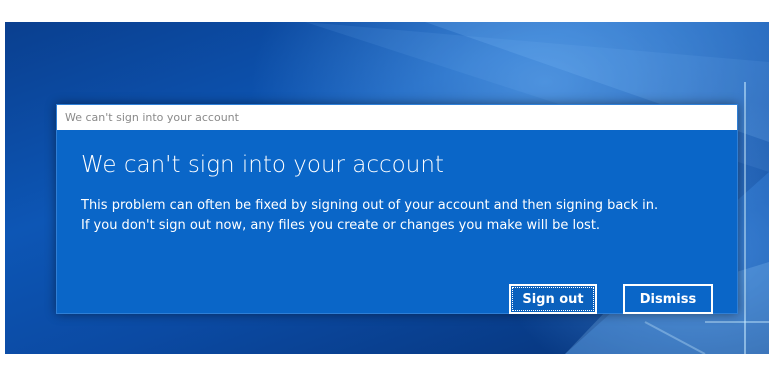  Describe the element at coordinates (553, 299) in the screenshot. I see `sign-out-button: Sign out` at that location.